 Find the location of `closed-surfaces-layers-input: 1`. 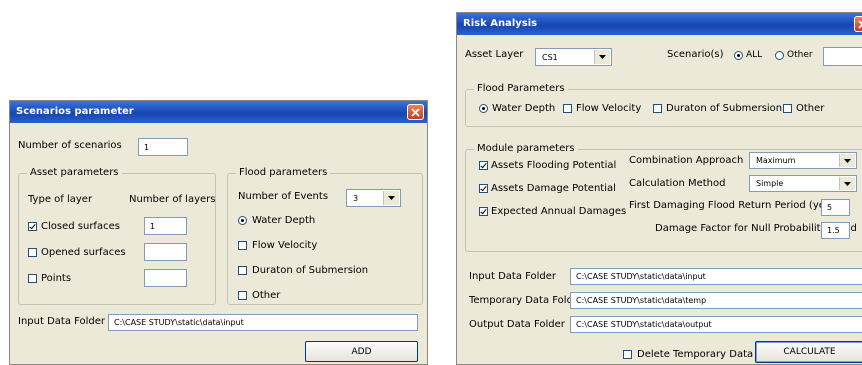

closed-surfaces-layers-input: 1 is located at coordinates (165, 226).